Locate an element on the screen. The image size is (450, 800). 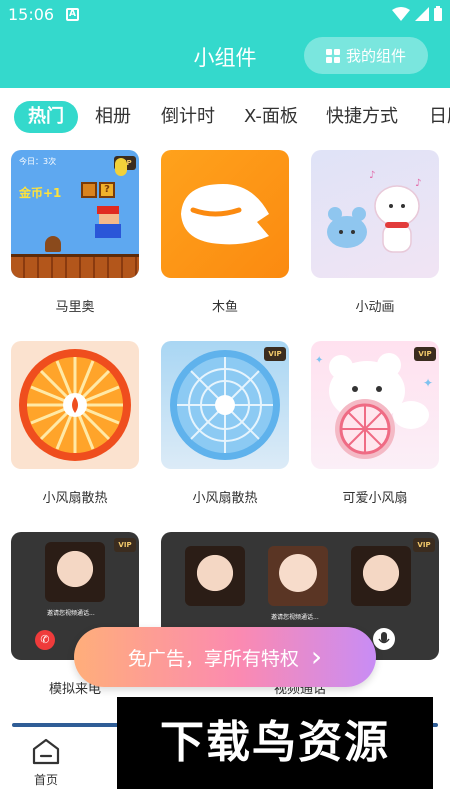
watermark-overlay: 下载鸟资源 is located at coordinates (275, 743).